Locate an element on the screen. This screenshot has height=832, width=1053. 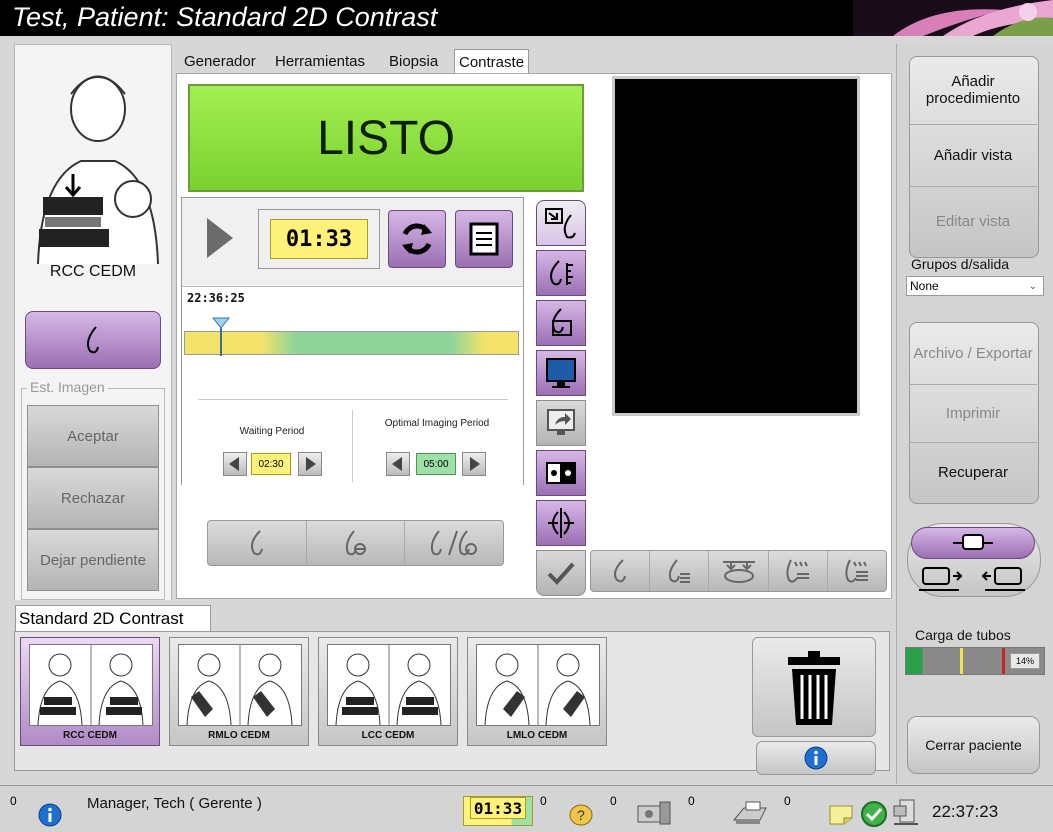
waiting-decrease-button is located at coordinates (235, 464).